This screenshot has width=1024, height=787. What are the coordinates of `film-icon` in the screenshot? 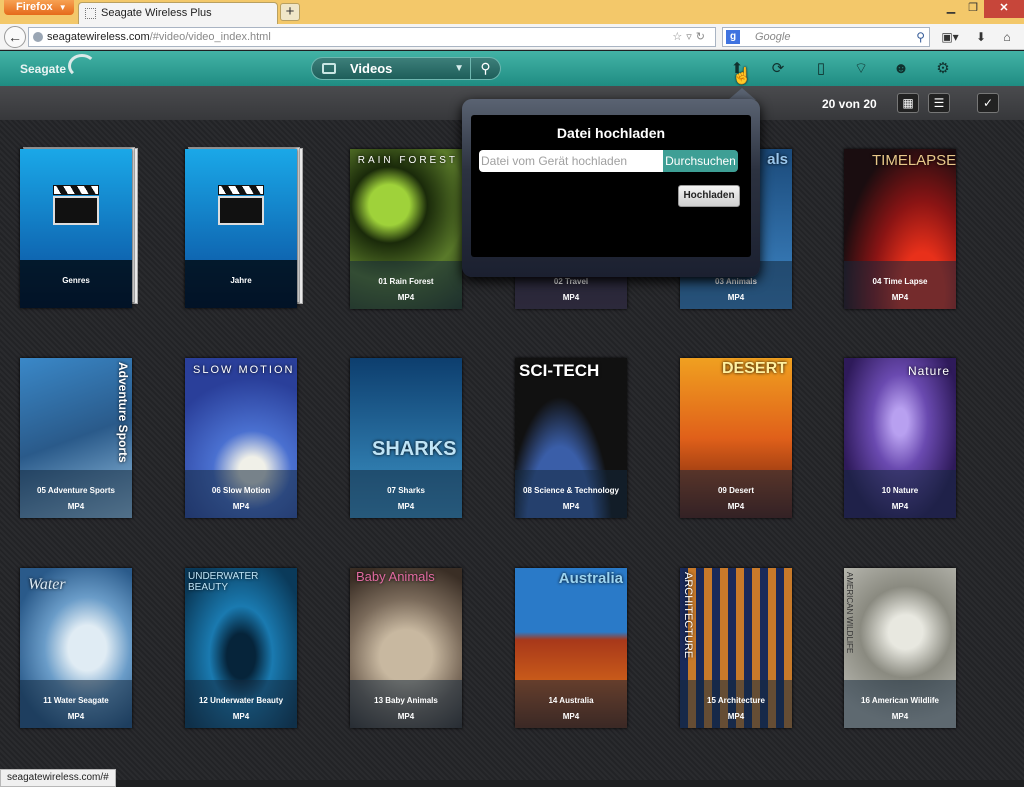 It's located at (329, 68).